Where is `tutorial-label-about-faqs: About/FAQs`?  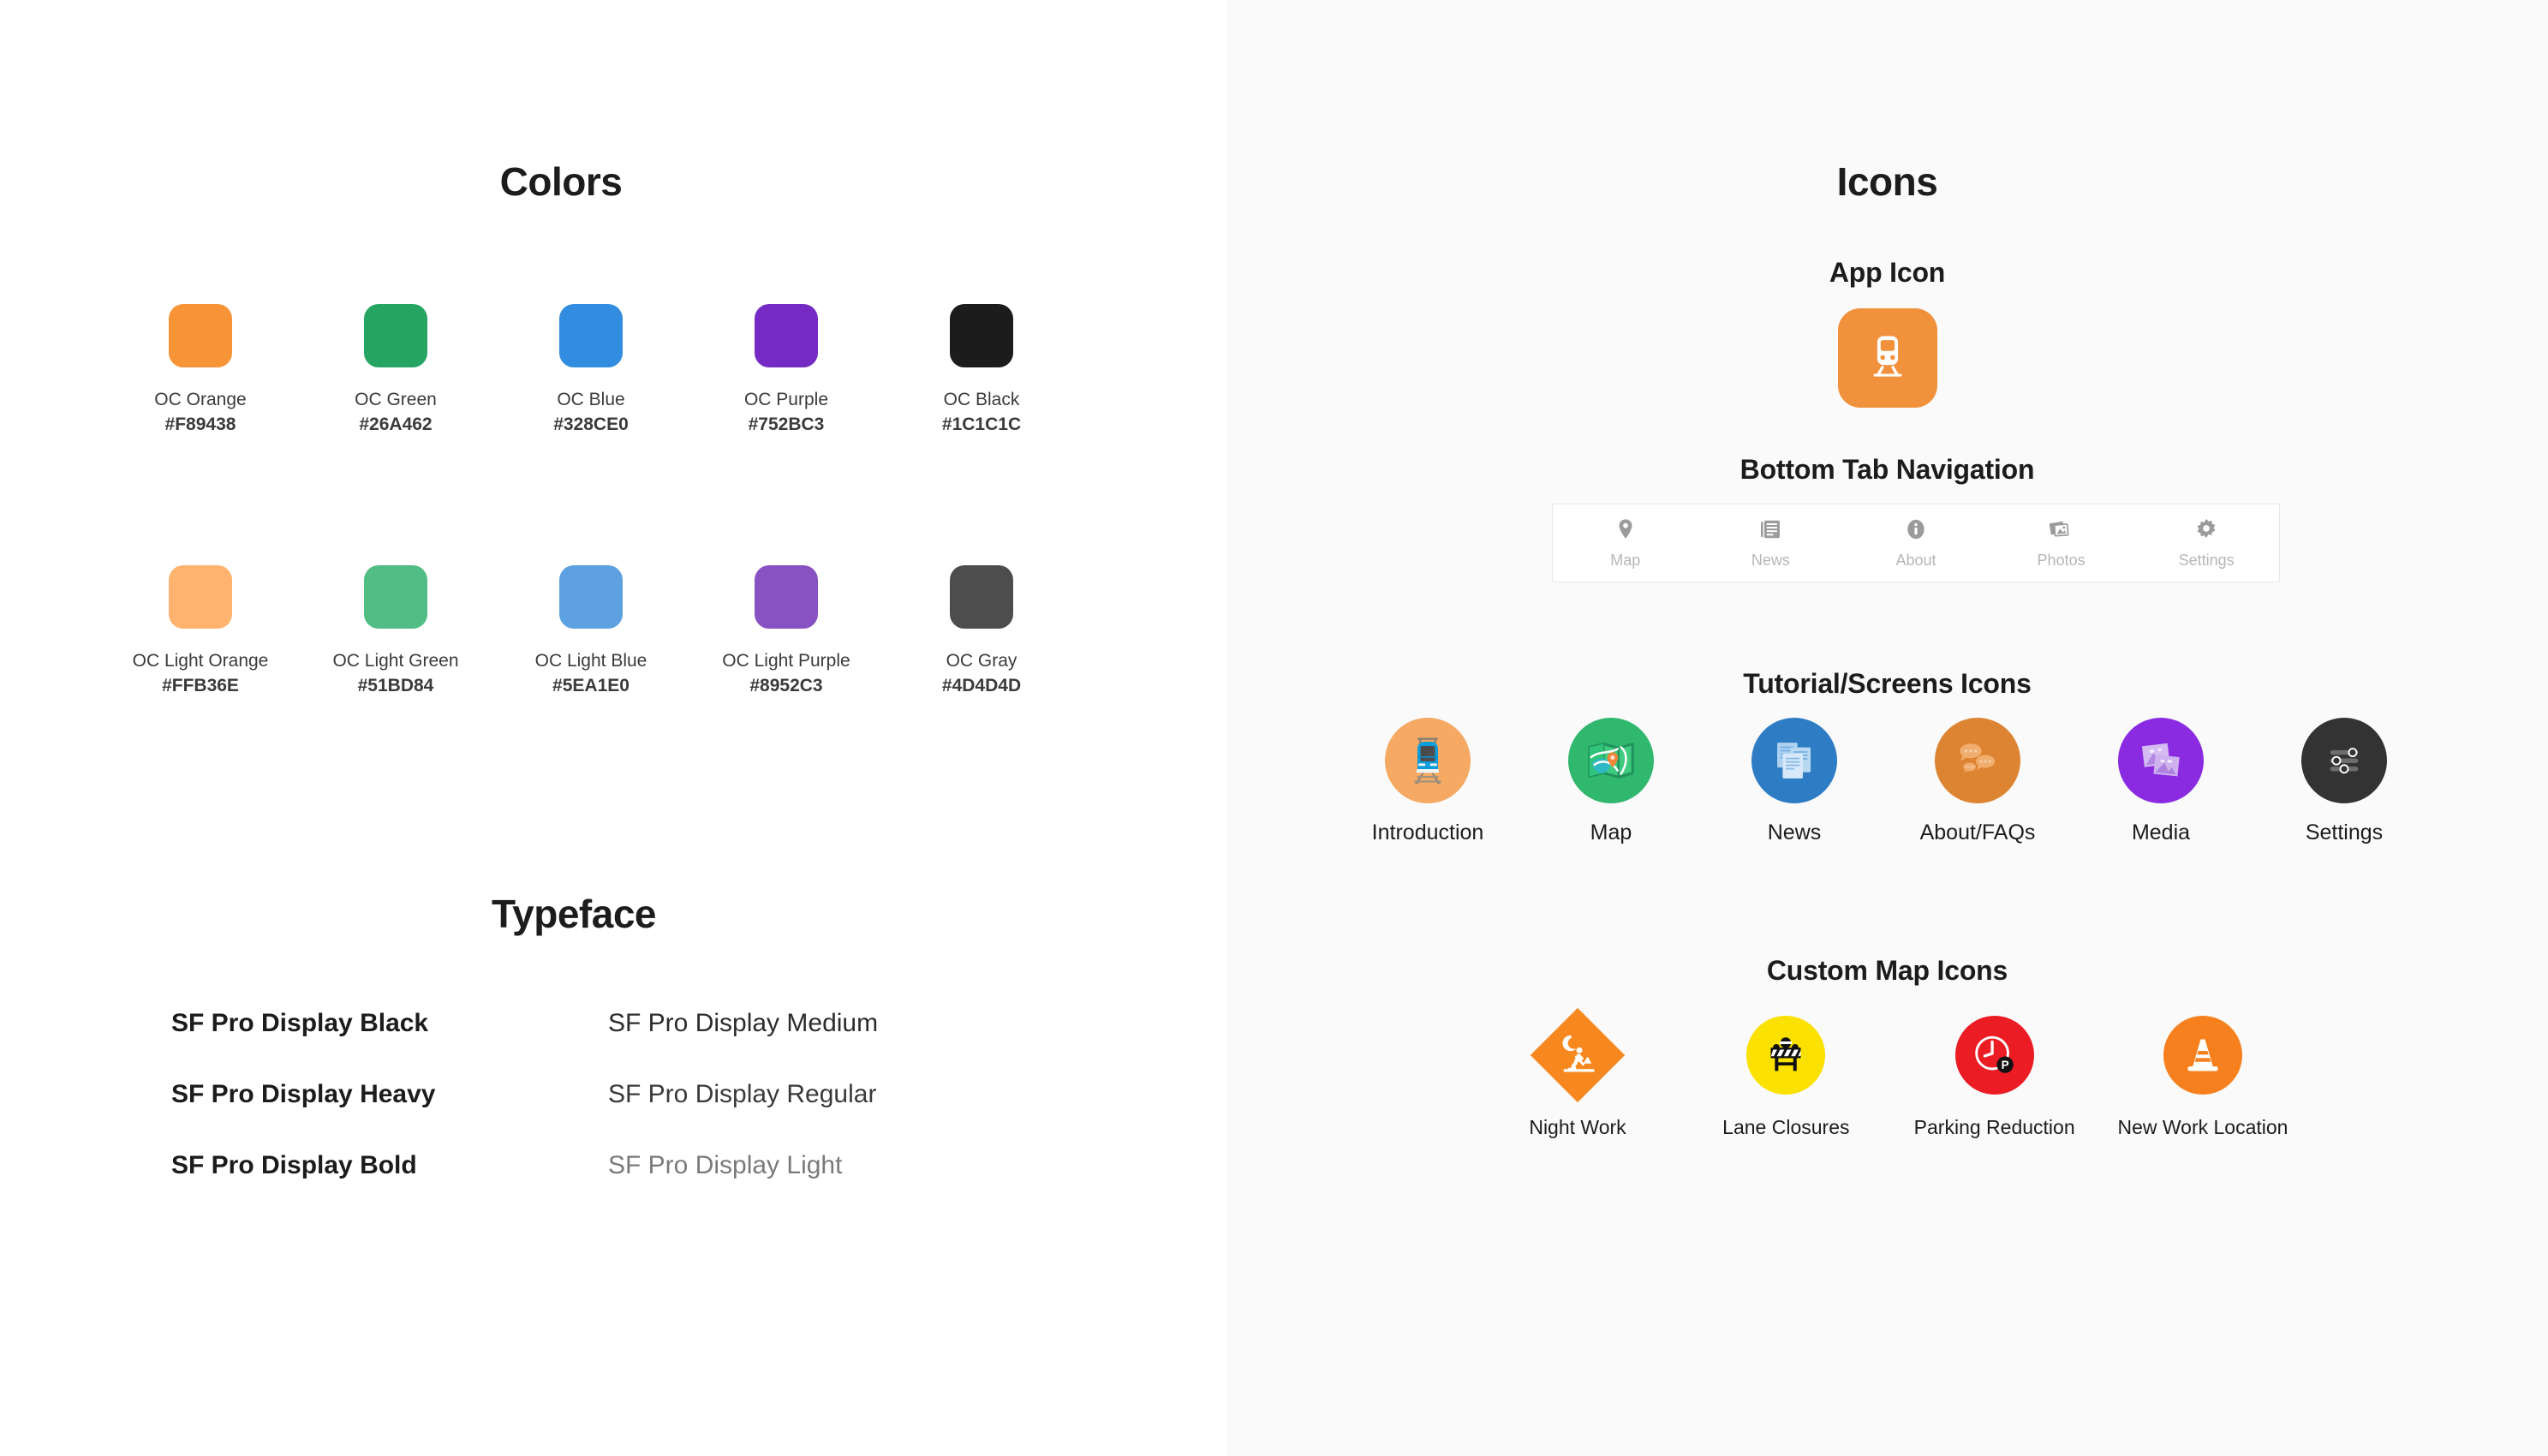 tutorial-label-about-faqs: About/FAQs is located at coordinates (1977, 832).